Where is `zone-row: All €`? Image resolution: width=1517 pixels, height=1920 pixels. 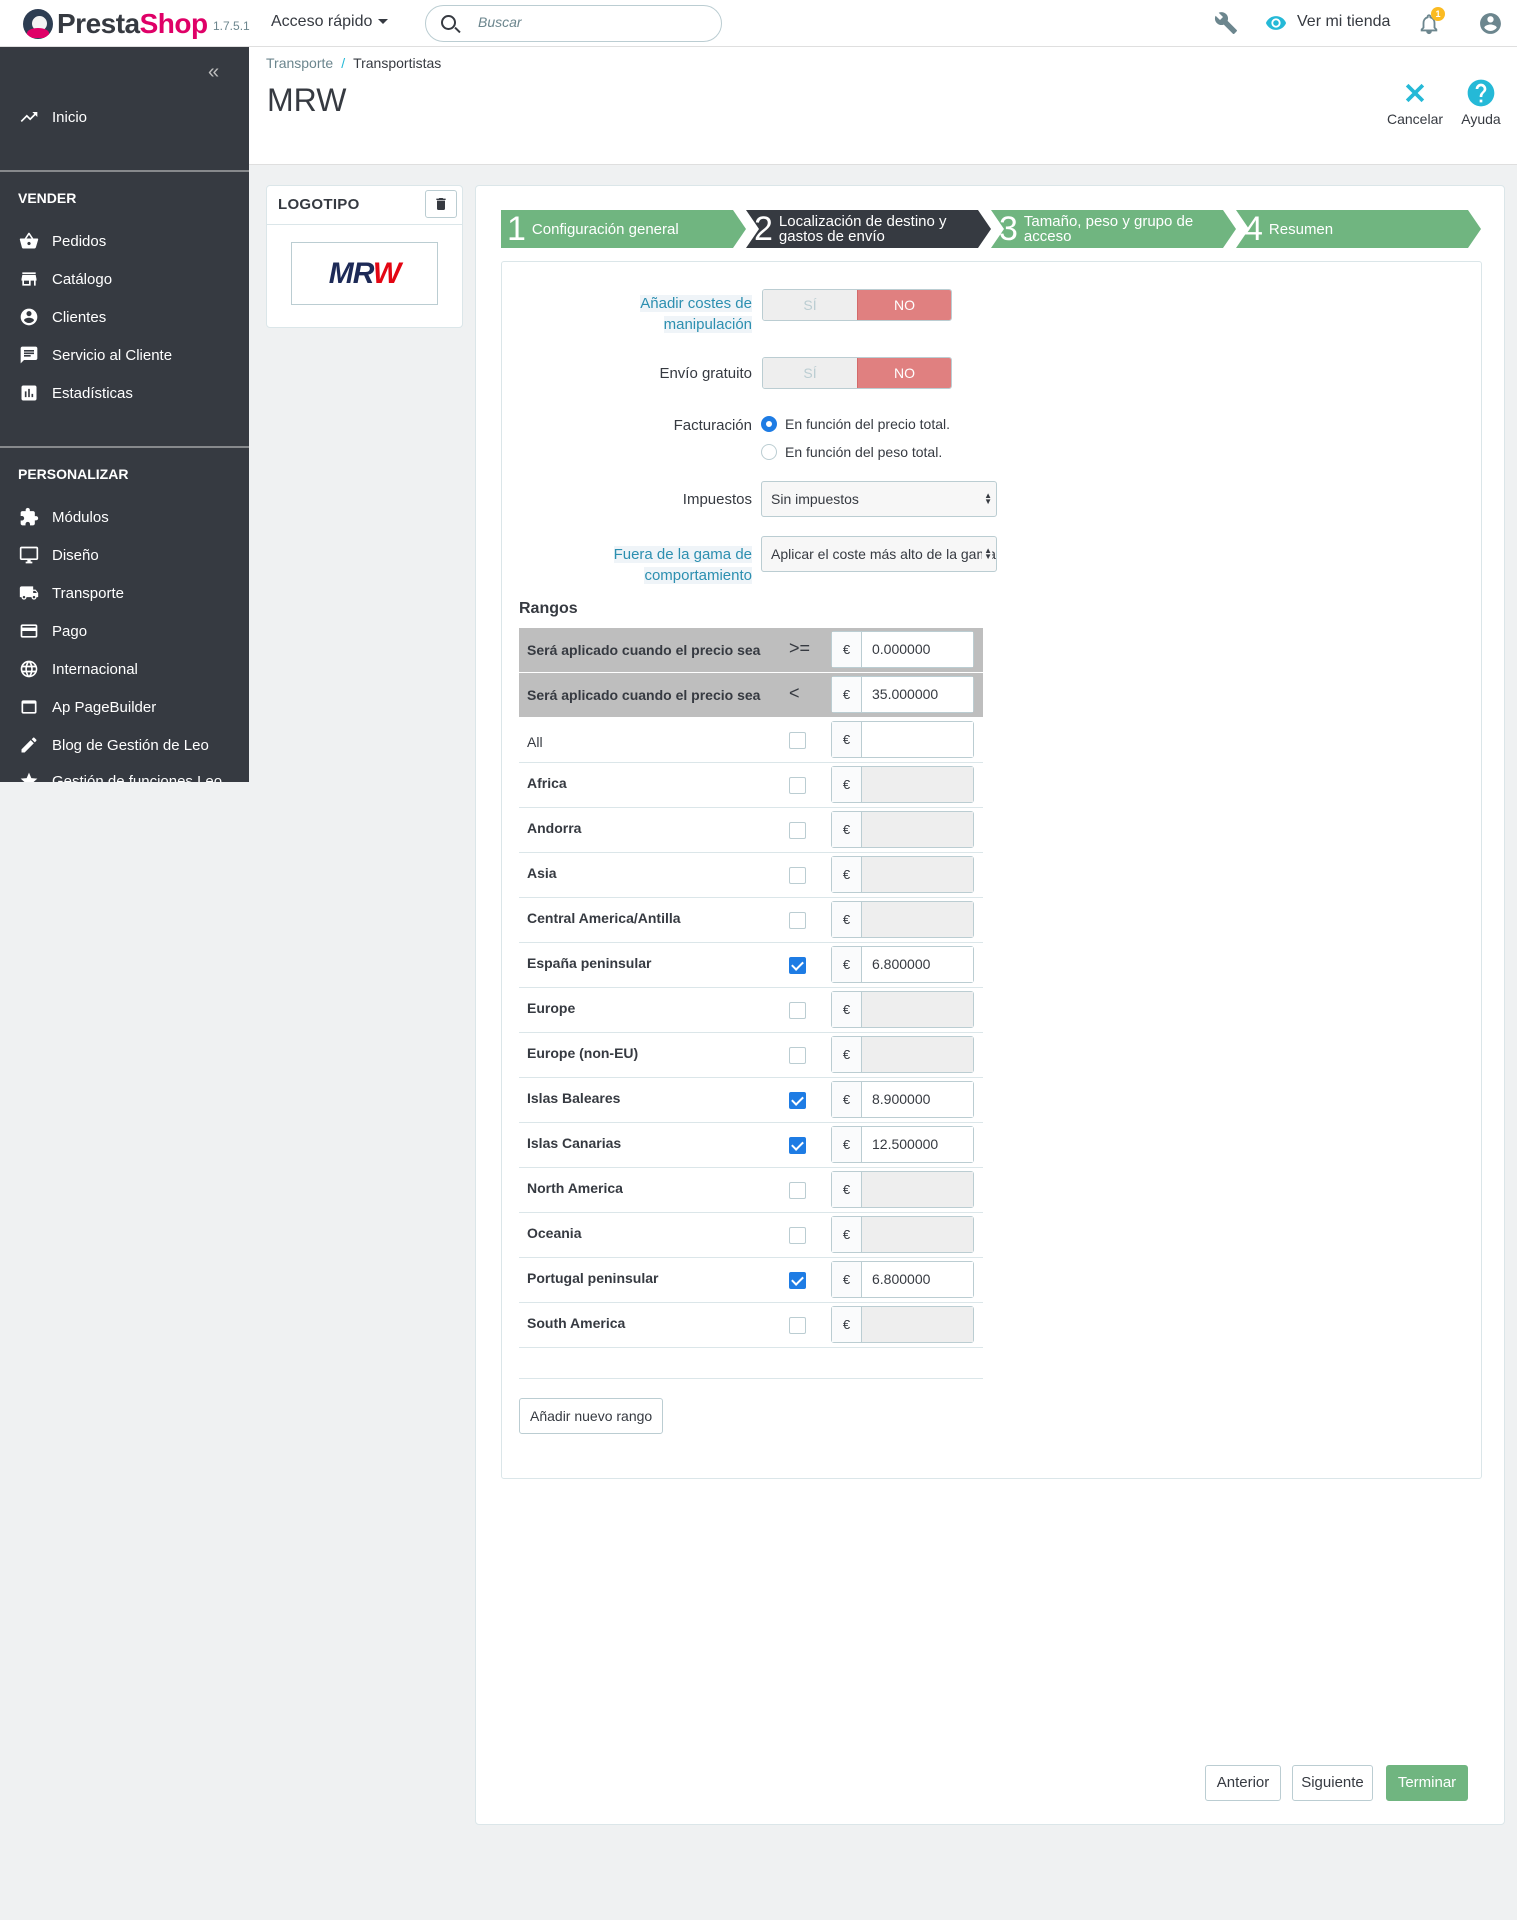 zone-row: All € is located at coordinates (751, 740).